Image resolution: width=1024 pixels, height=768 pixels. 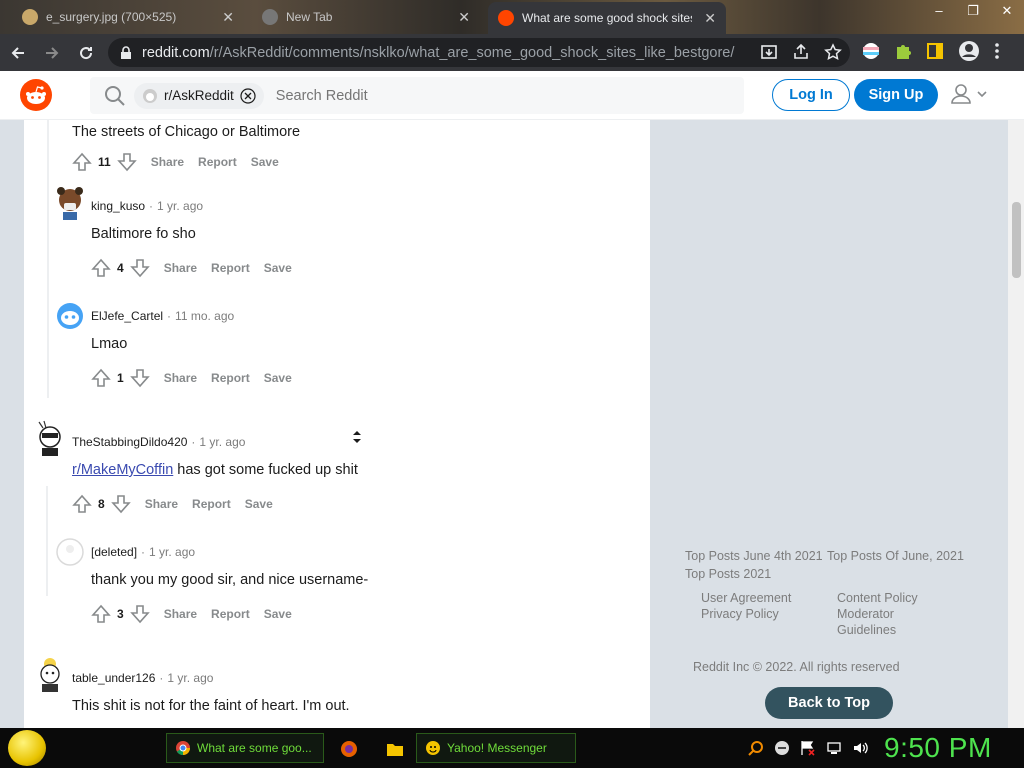 What do you see at coordinates (939, 11) in the screenshot?
I see `minimize-icon: –` at bounding box center [939, 11].